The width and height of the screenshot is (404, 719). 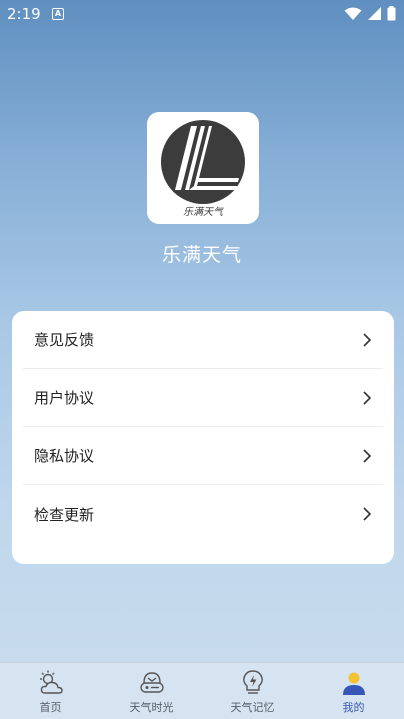 I want to click on menu-item-feedback: 意见反馈, so click(x=203, y=340).